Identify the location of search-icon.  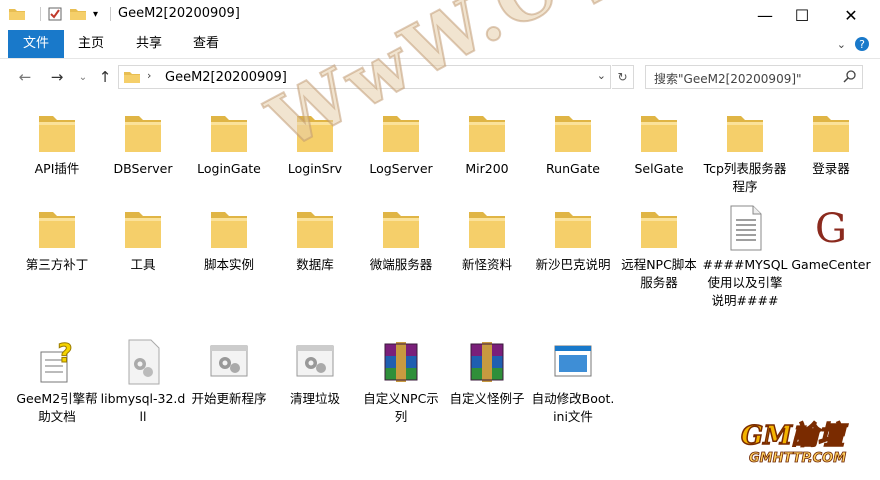
(849, 76).